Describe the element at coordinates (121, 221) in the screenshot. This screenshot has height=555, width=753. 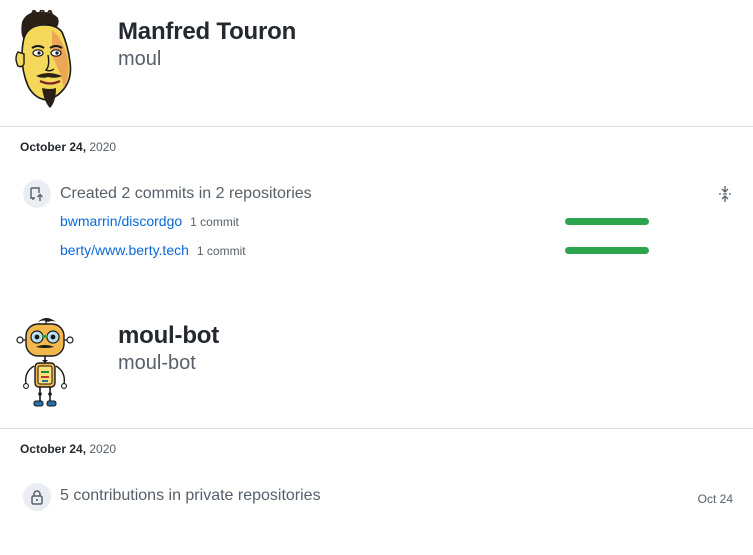
I see `repo-link: bwmarrin/discordgo` at that location.